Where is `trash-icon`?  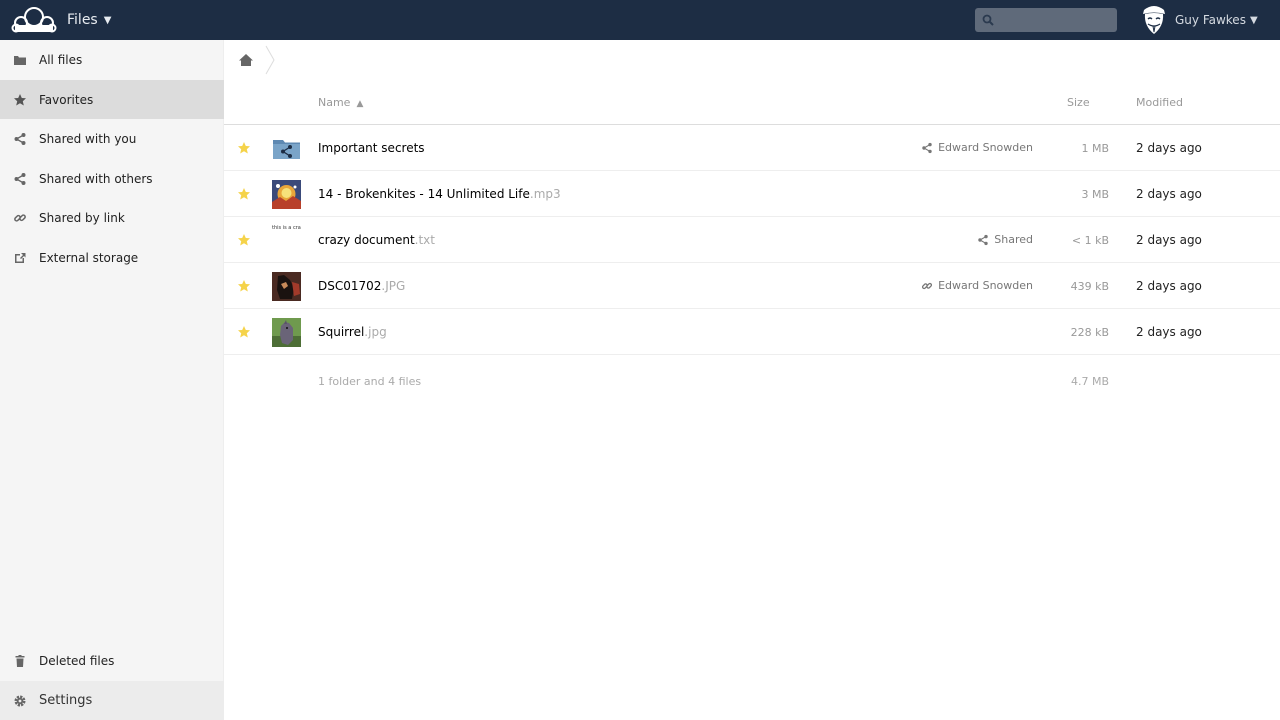
trash-icon is located at coordinates (20, 660).